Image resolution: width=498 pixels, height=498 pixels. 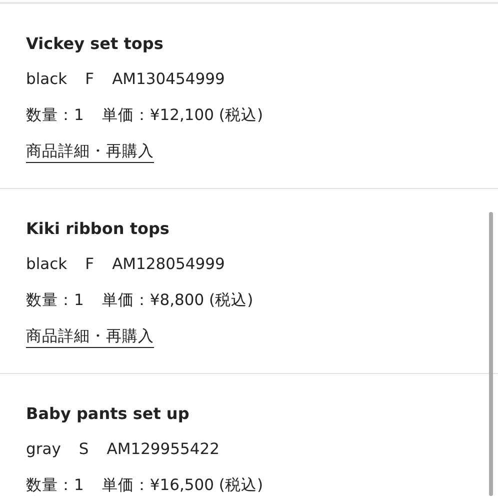 I want to click on scrollbar, so click(x=491, y=354).